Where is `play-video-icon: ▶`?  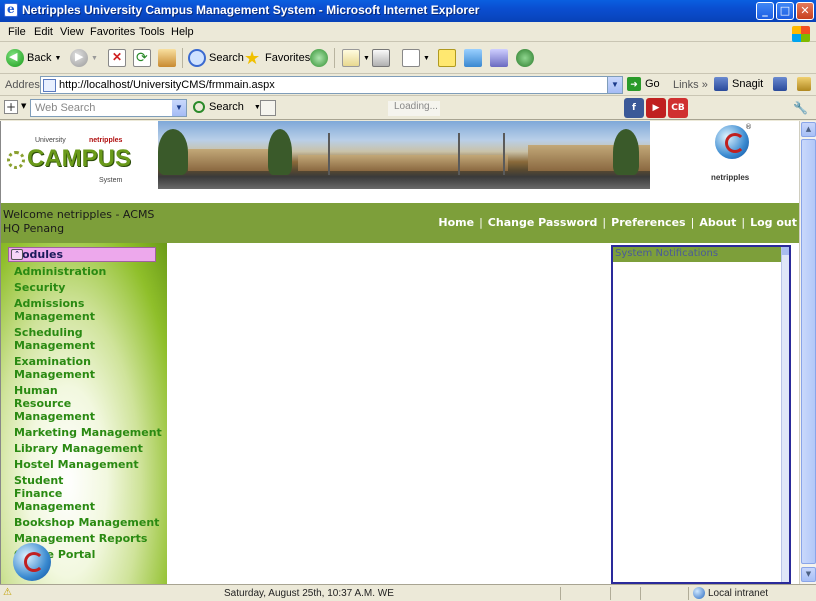 play-video-icon: ▶ is located at coordinates (656, 108).